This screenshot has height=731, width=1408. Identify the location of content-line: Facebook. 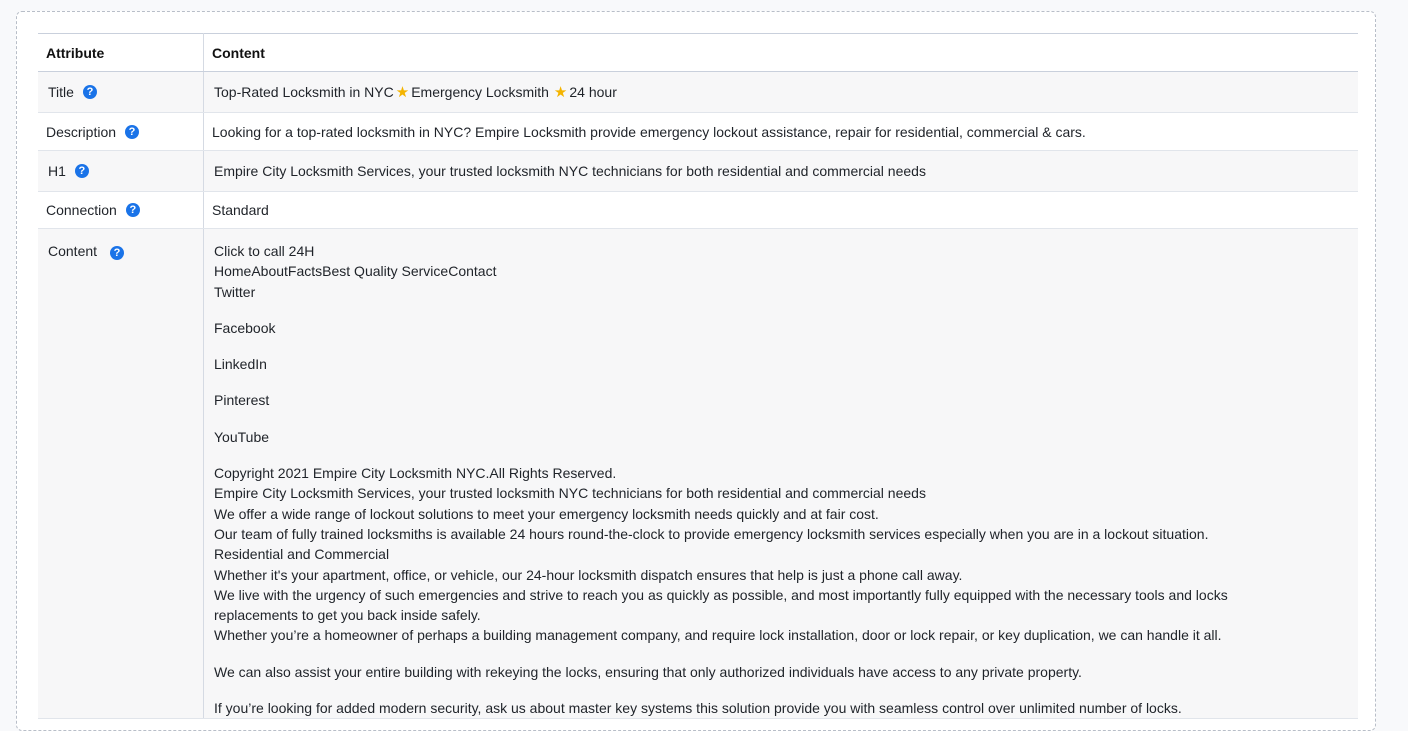
(245, 327).